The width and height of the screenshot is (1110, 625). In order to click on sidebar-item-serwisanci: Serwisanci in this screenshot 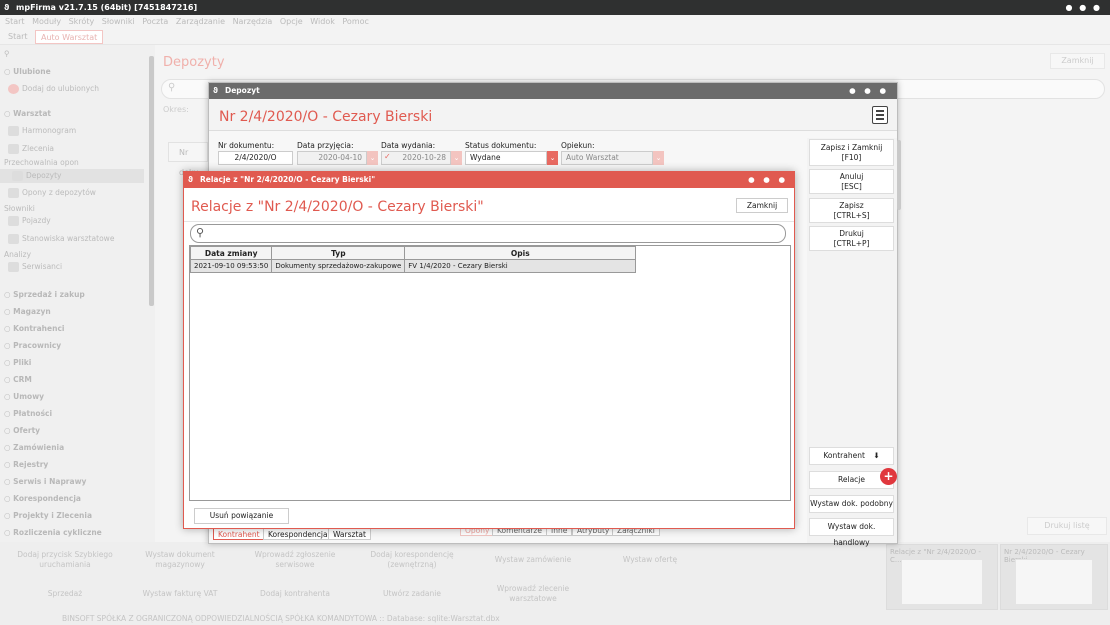, I will do `click(35, 267)`.